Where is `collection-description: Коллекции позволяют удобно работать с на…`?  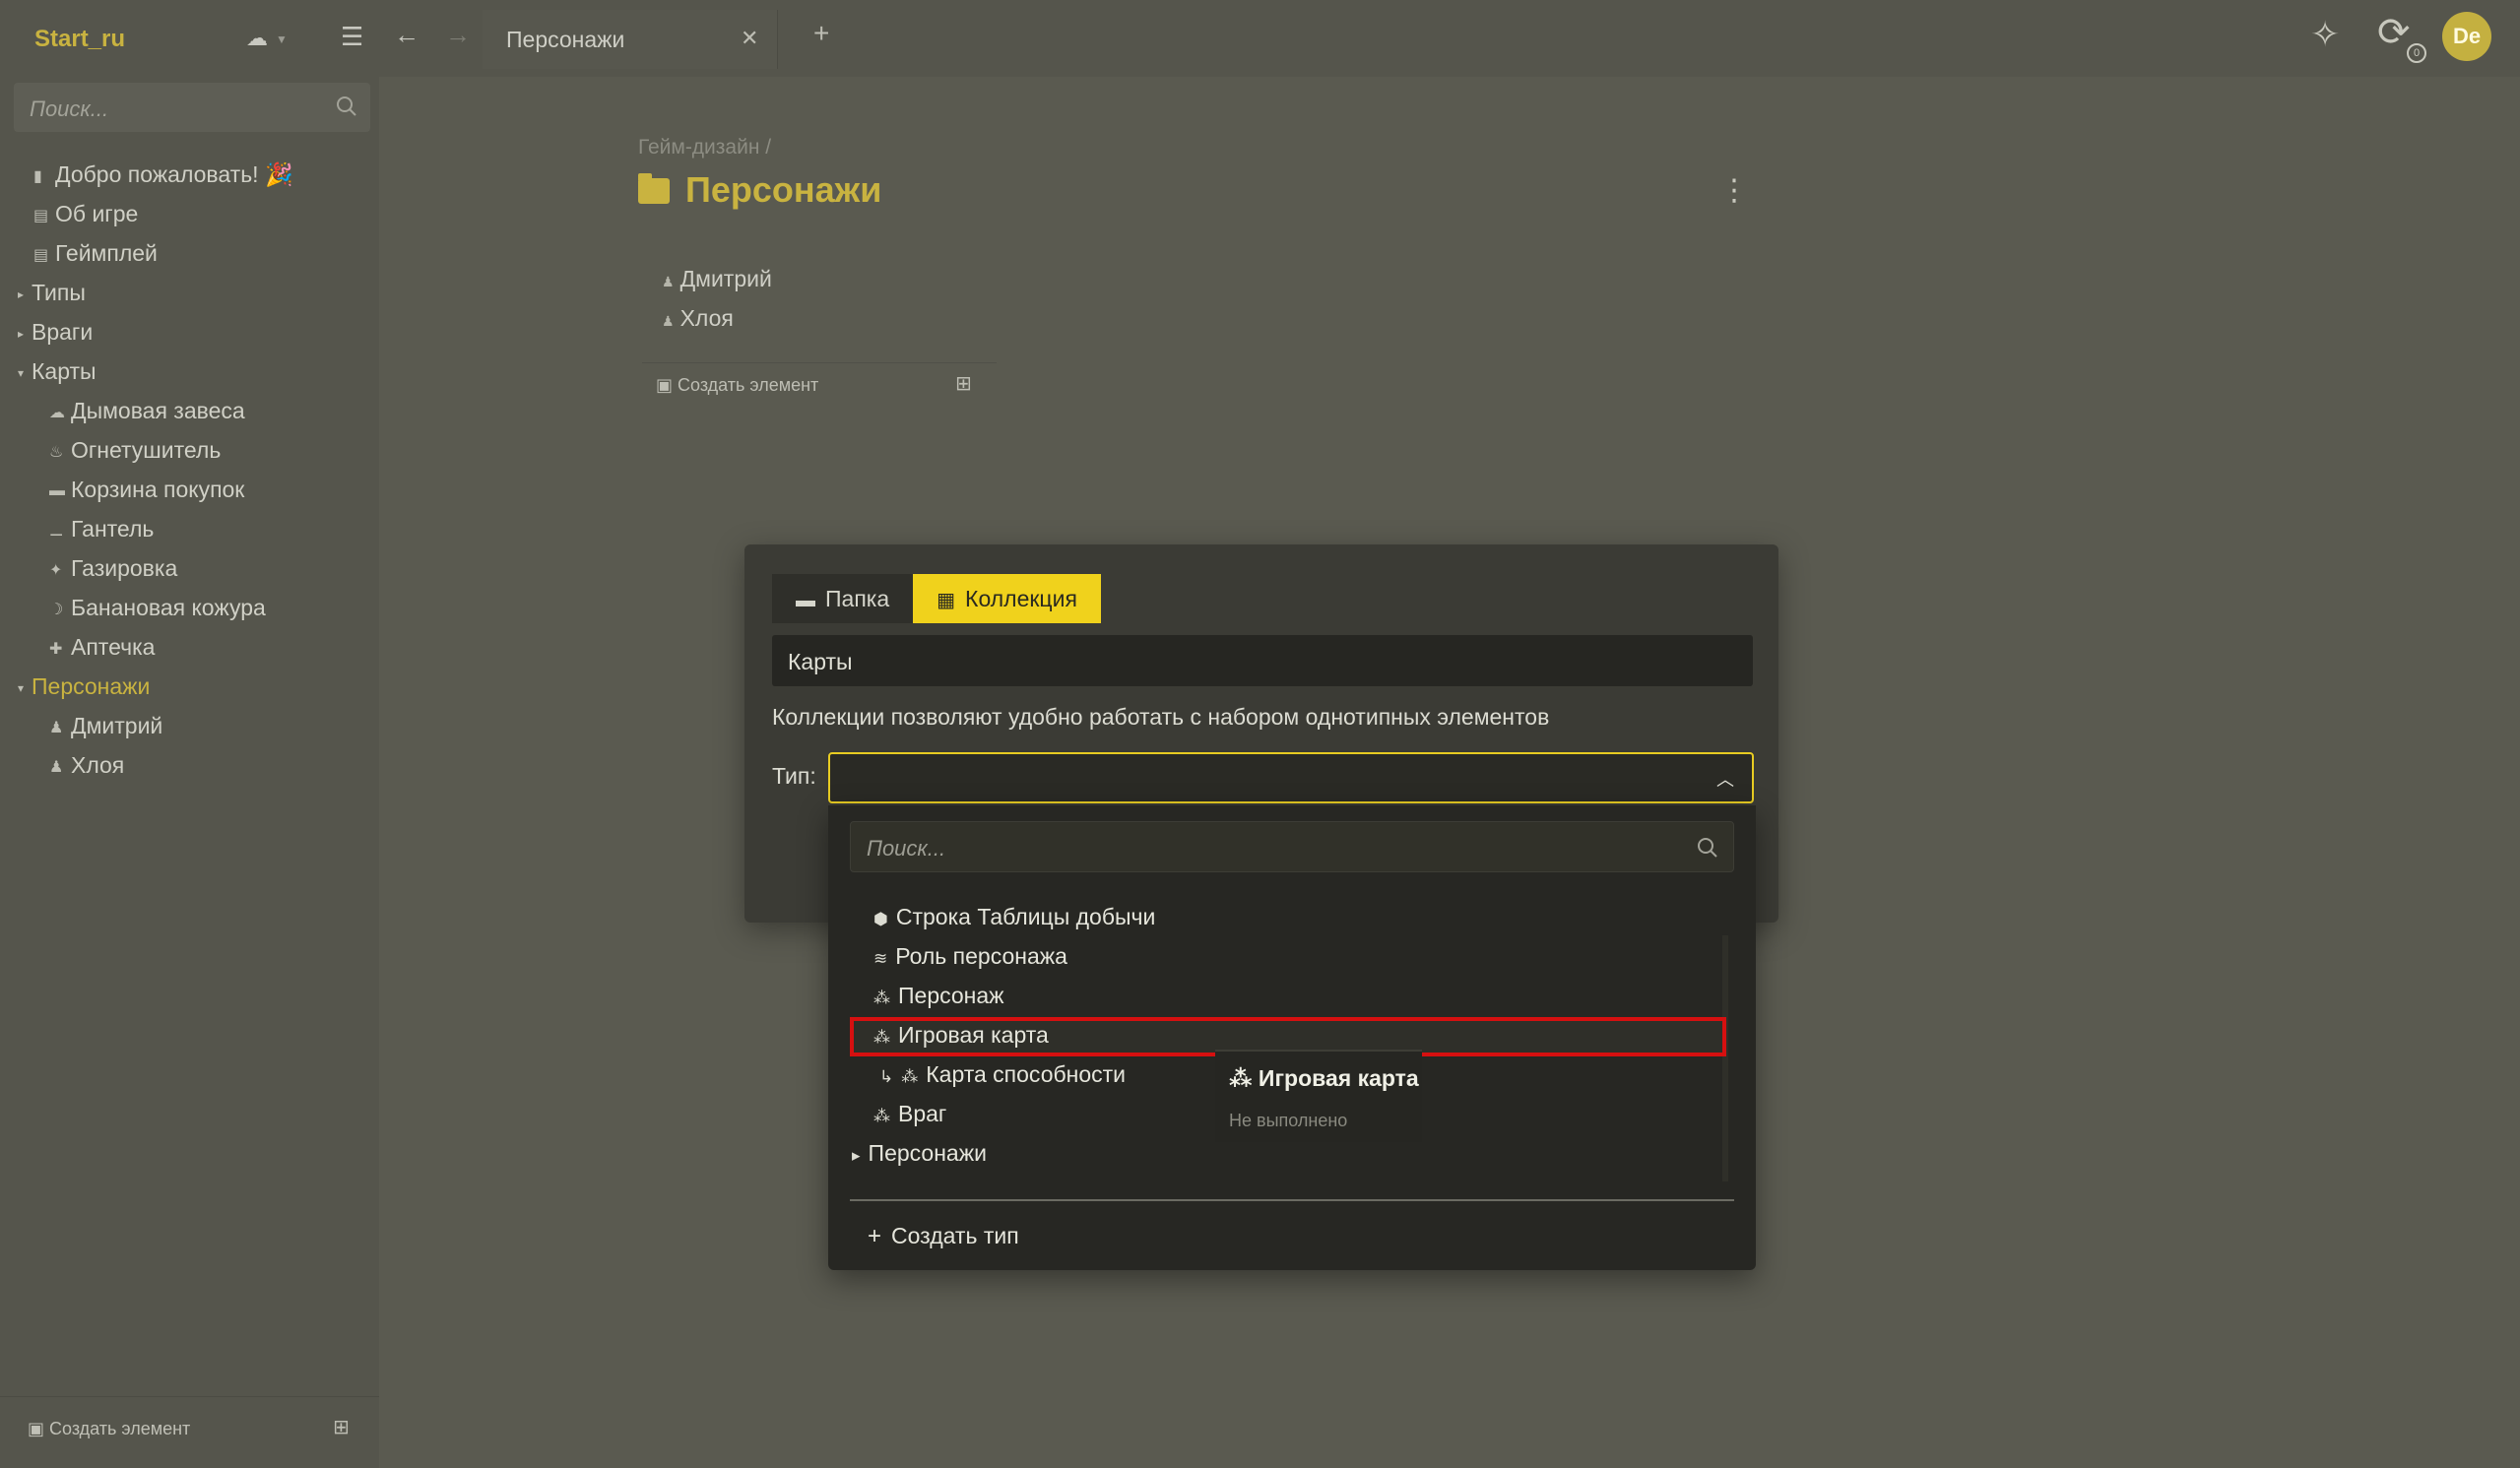 collection-description: Коллекции позволяют удобно работать с на… is located at coordinates (1161, 717).